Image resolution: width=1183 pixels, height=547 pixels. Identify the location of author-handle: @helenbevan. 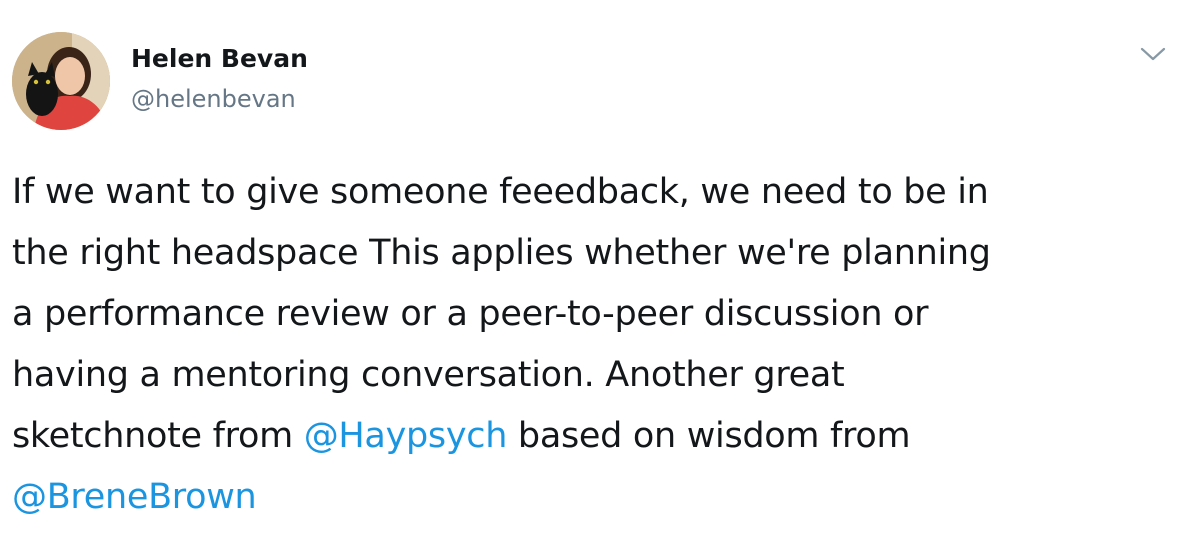
(213, 99).